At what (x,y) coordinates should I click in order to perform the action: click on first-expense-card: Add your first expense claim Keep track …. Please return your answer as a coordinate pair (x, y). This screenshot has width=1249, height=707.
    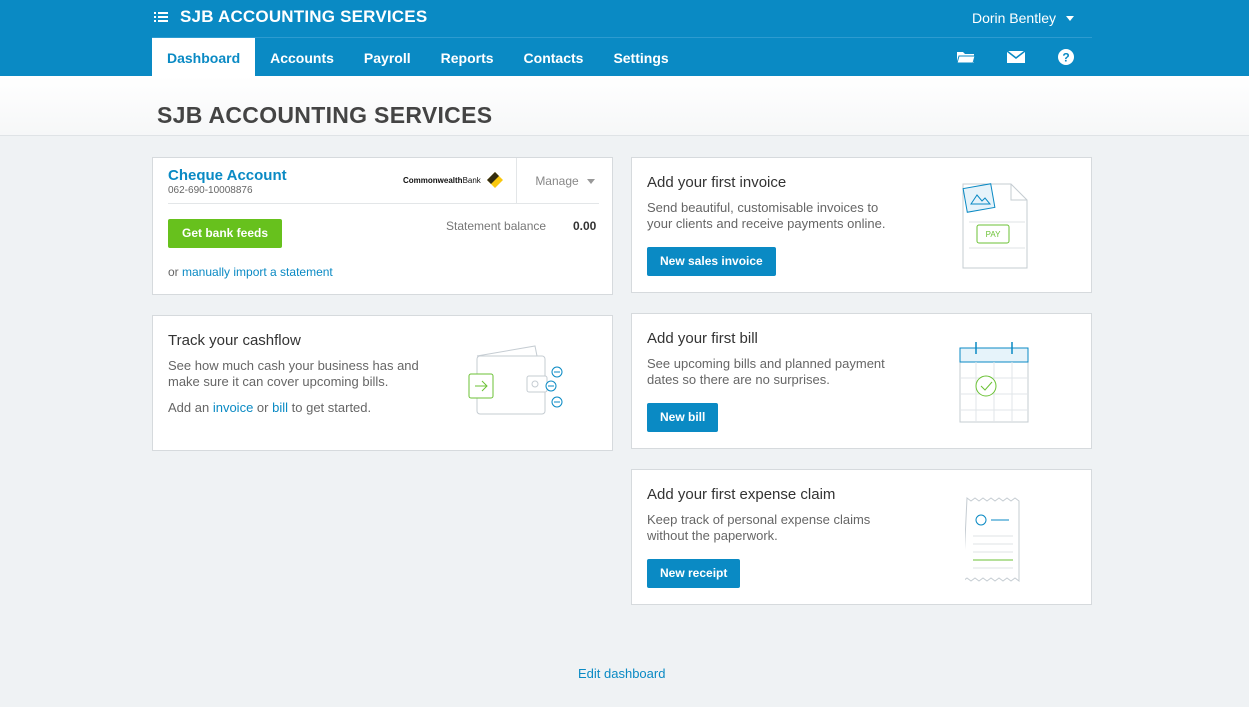
    Looking at the image, I should click on (861, 537).